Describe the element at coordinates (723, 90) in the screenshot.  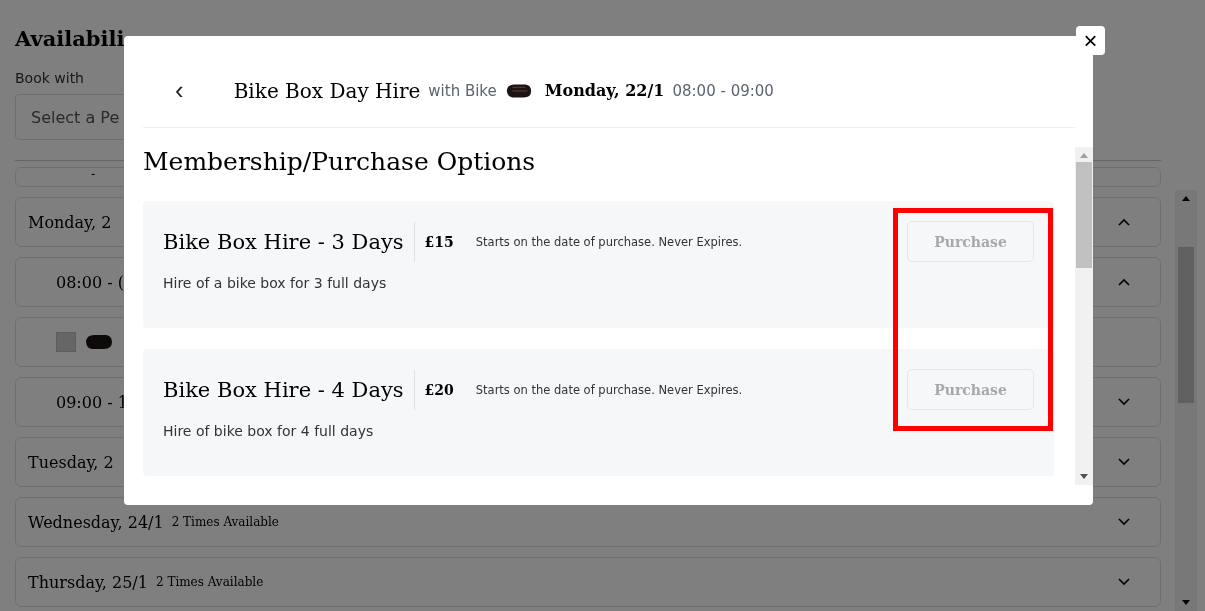
I see `booking-time: 08:00 - 09:00` at that location.